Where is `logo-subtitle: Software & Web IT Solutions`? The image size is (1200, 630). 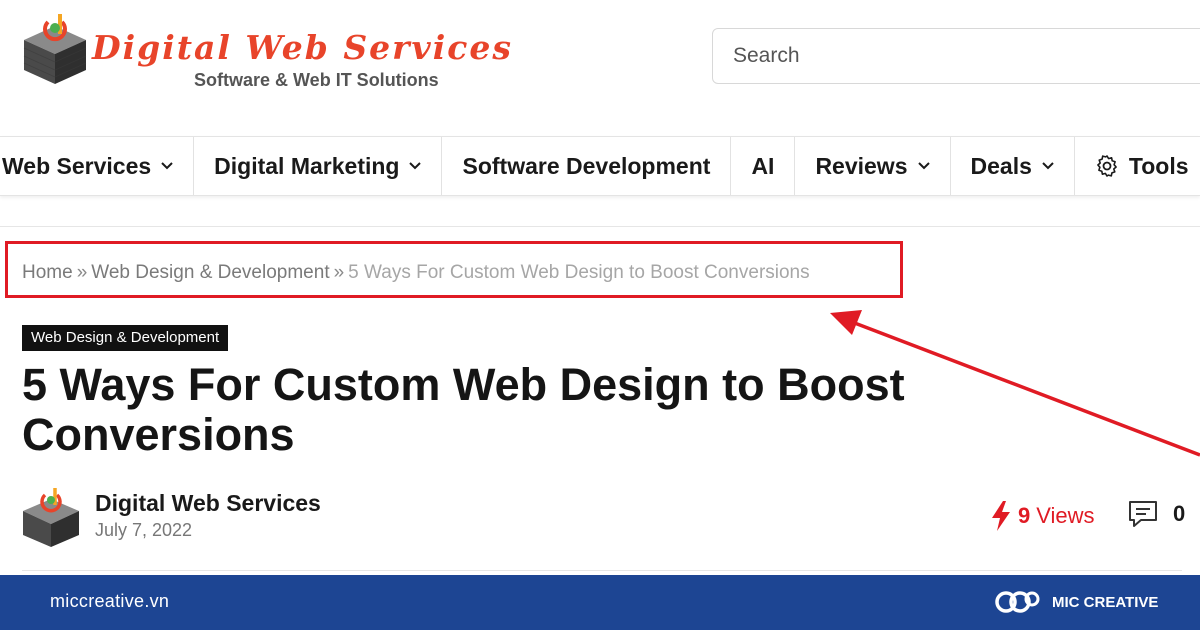
logo-subtitle: Software & Web IT Solutions is located at coordinates (316, 80).